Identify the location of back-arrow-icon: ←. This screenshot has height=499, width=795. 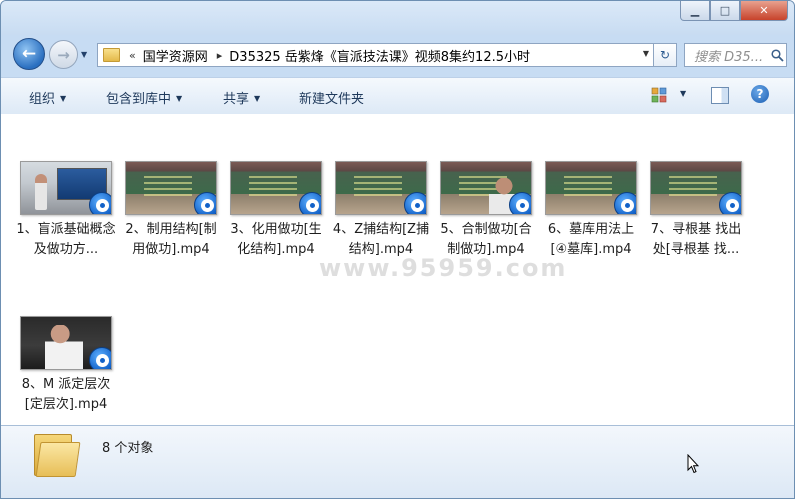
(29, 54).